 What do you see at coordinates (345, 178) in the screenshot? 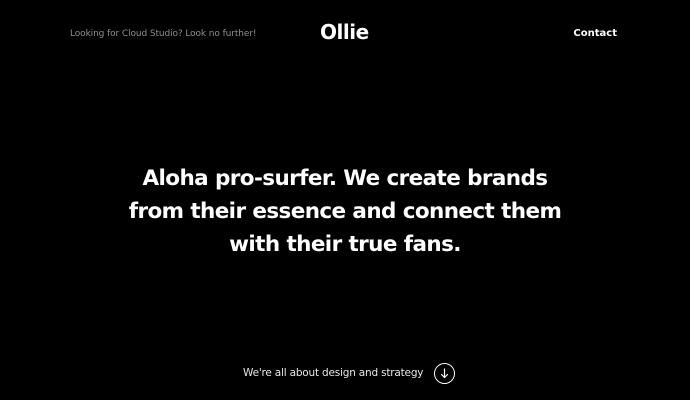
I see `hero-headline-line-1: Aloha pro-surfer. We create brands` at bounding box center [345, 178].